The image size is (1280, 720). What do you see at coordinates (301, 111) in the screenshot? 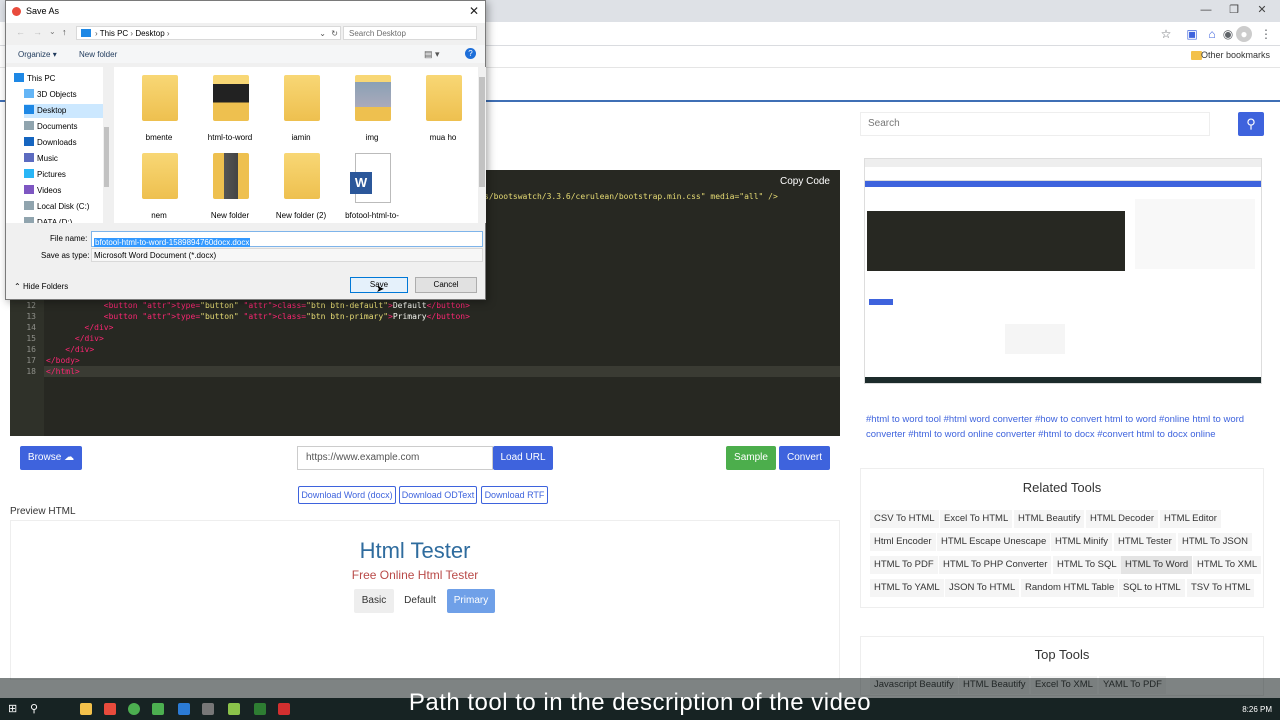
I see `file-item: iamin` at bounding box center [301, 111].